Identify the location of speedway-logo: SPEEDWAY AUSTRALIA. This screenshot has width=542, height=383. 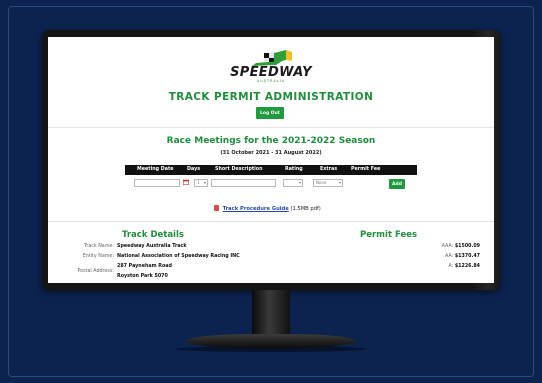
(271, 67).